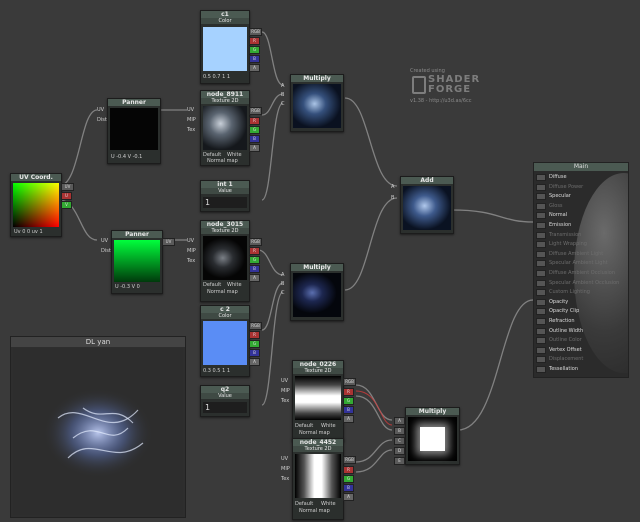 This screenshot has width=640, height=522. I want to click on node0226-r-port: R, so click(348, 392).